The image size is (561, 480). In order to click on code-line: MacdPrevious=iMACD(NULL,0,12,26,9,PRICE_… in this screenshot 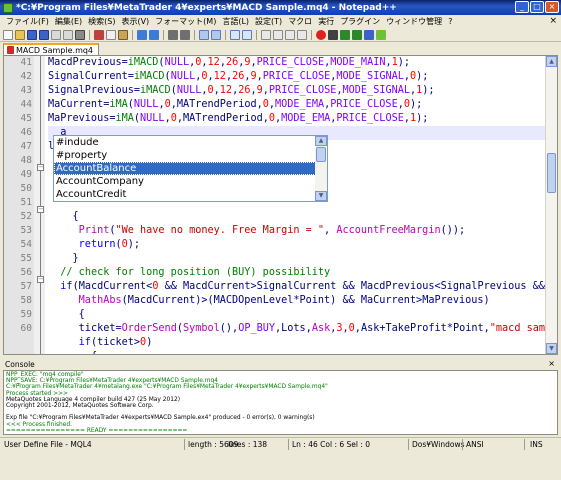, I will do `click(229, 62)`.